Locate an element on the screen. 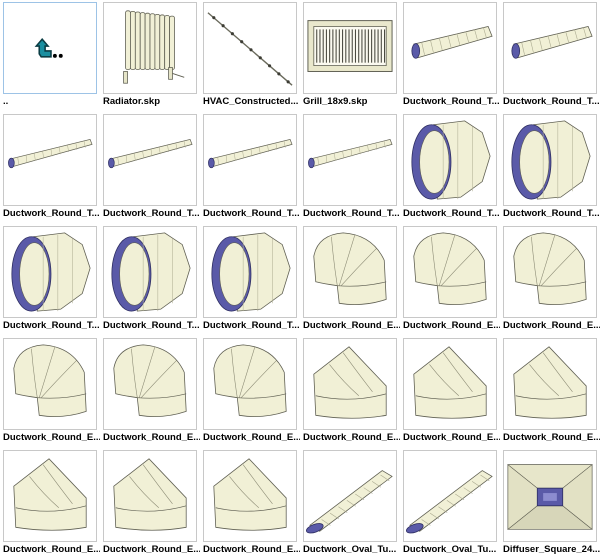 The height and width of the screenshot is (560, 600). grill-icon is located at coordinates (350, 48).